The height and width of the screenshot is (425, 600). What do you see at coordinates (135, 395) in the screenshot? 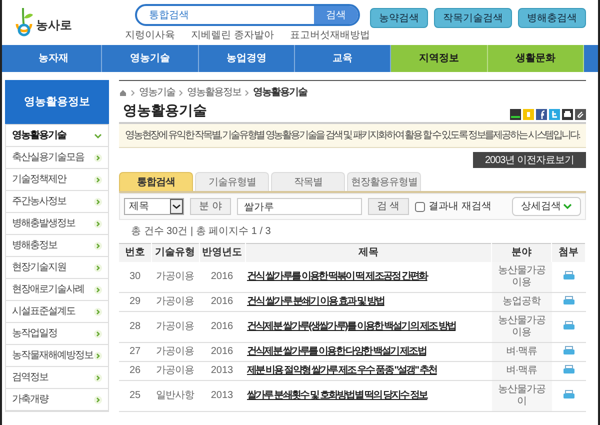
I see `table-cell: 25` at bounding box center [135, 395].